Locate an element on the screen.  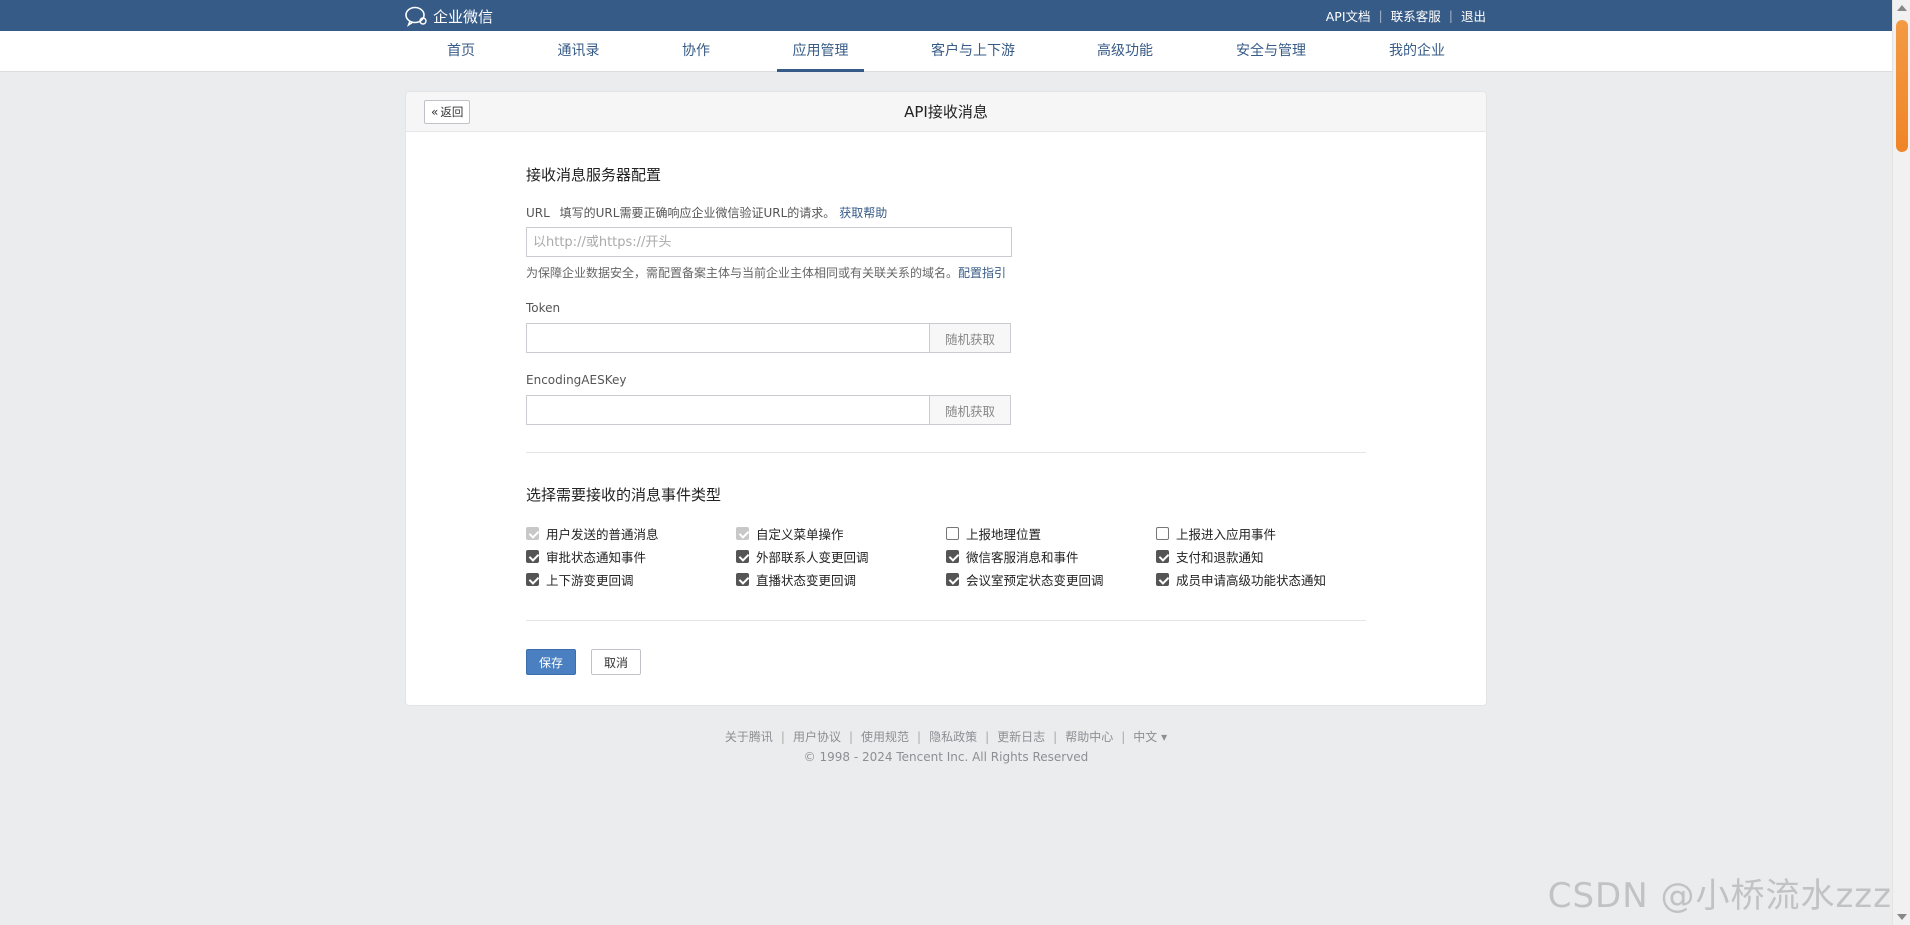
back-label: 返回 is located at coordinates (452, 112).